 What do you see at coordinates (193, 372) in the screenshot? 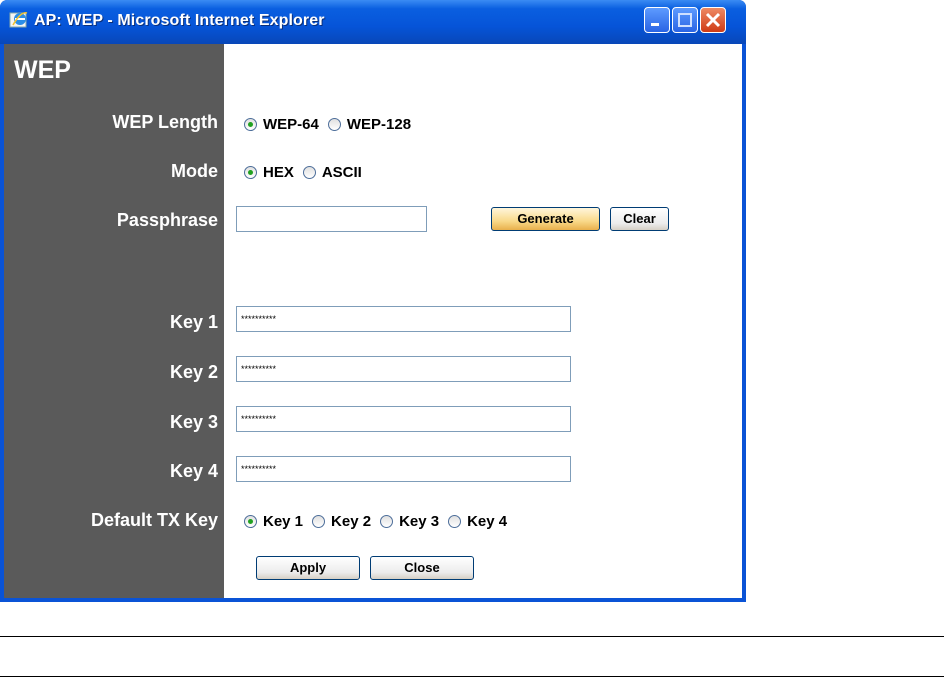
I see `key-2-label: Key 2` at bounding box center [193, 372].